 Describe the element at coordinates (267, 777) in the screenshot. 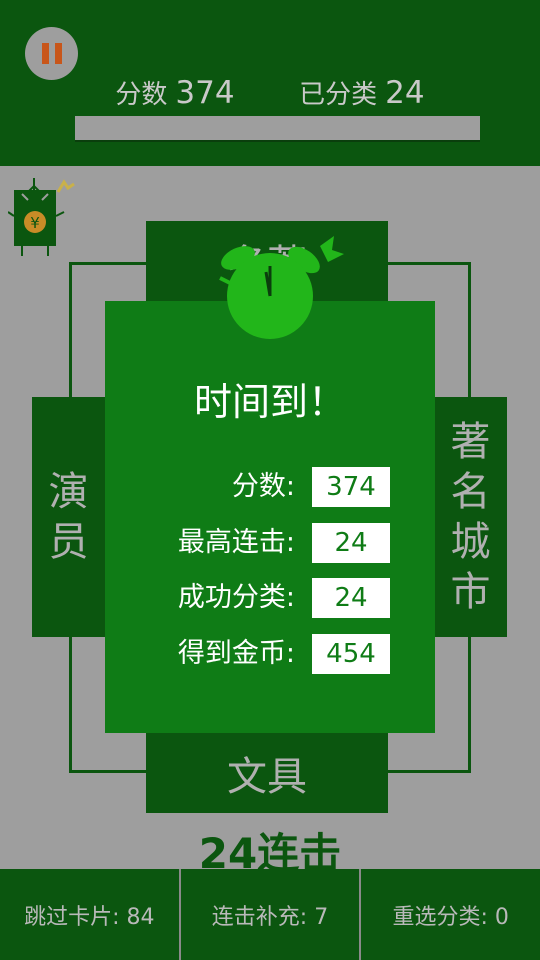

I see `category-bottom-label: 文具` at that location.